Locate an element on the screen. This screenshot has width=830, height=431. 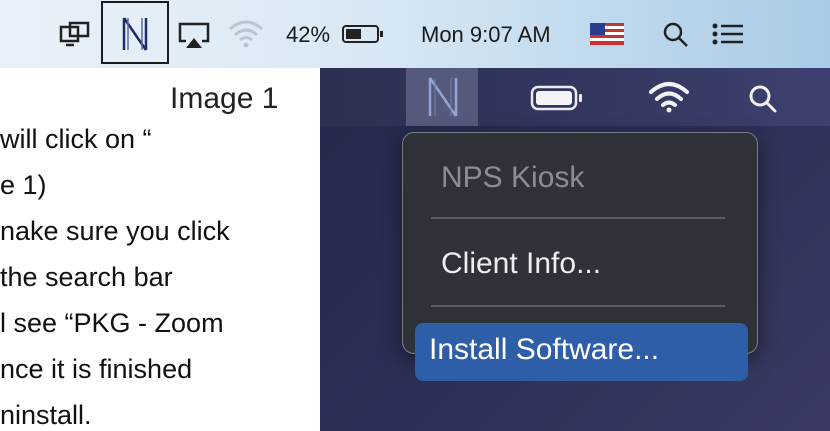
screen-mirror-icon is located at coordinates (75, 34).